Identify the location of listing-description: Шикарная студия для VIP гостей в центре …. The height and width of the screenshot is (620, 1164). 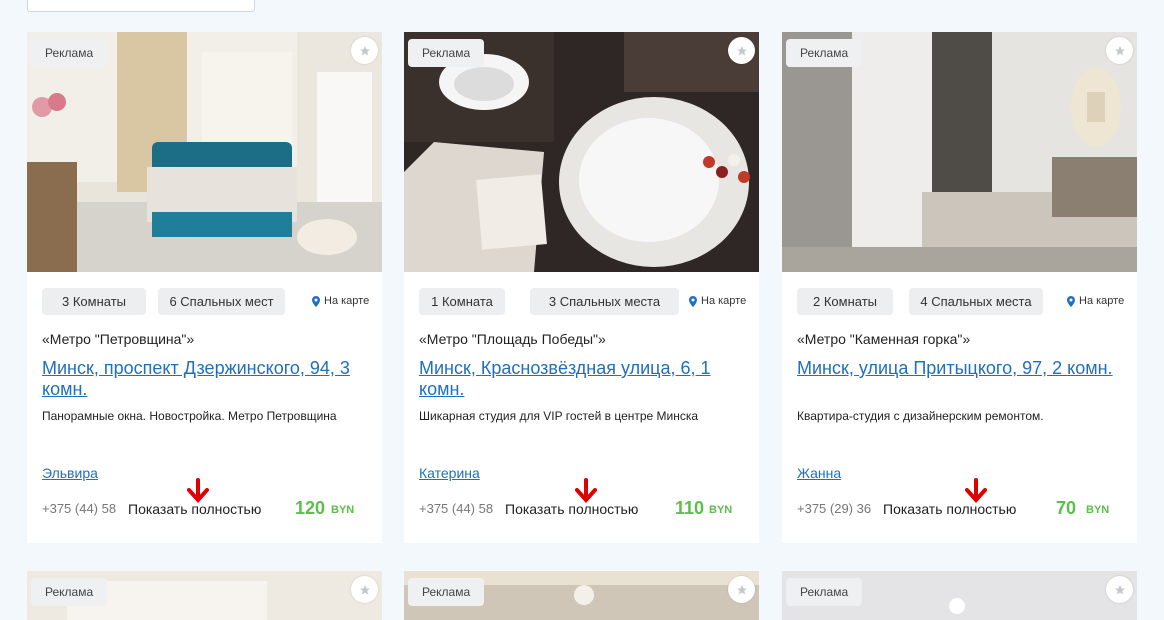
(559, 416).